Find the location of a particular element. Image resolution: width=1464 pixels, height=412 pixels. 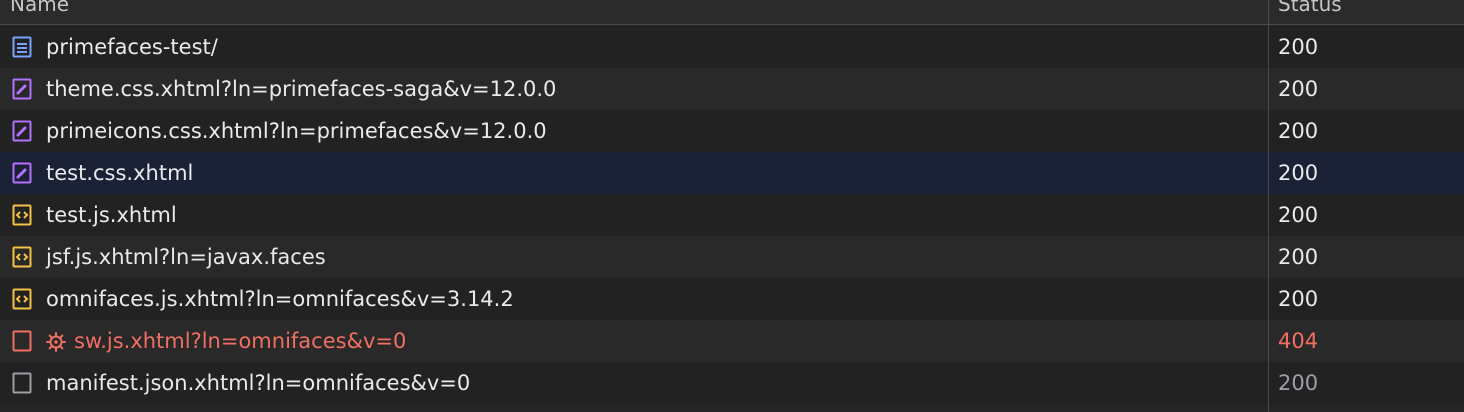

request-row-error: sw.js.xhtml?ln=omnifaces&v=0 404 is located at coordinates (732, 341).